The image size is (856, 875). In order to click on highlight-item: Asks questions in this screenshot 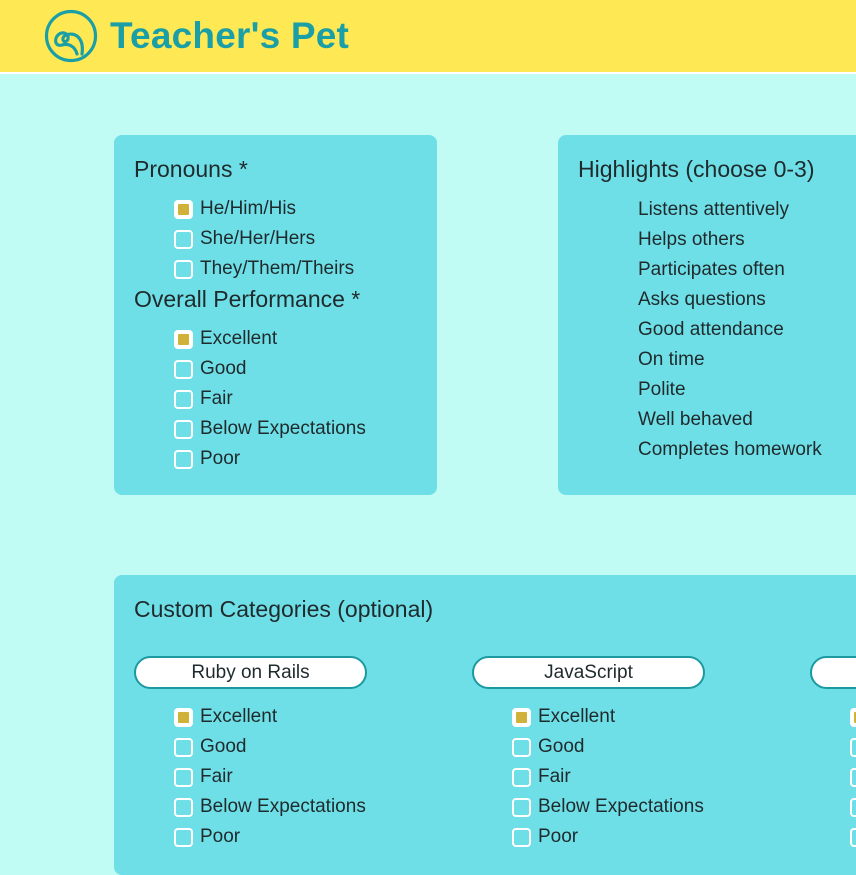, I will do `click(702, 300)`.